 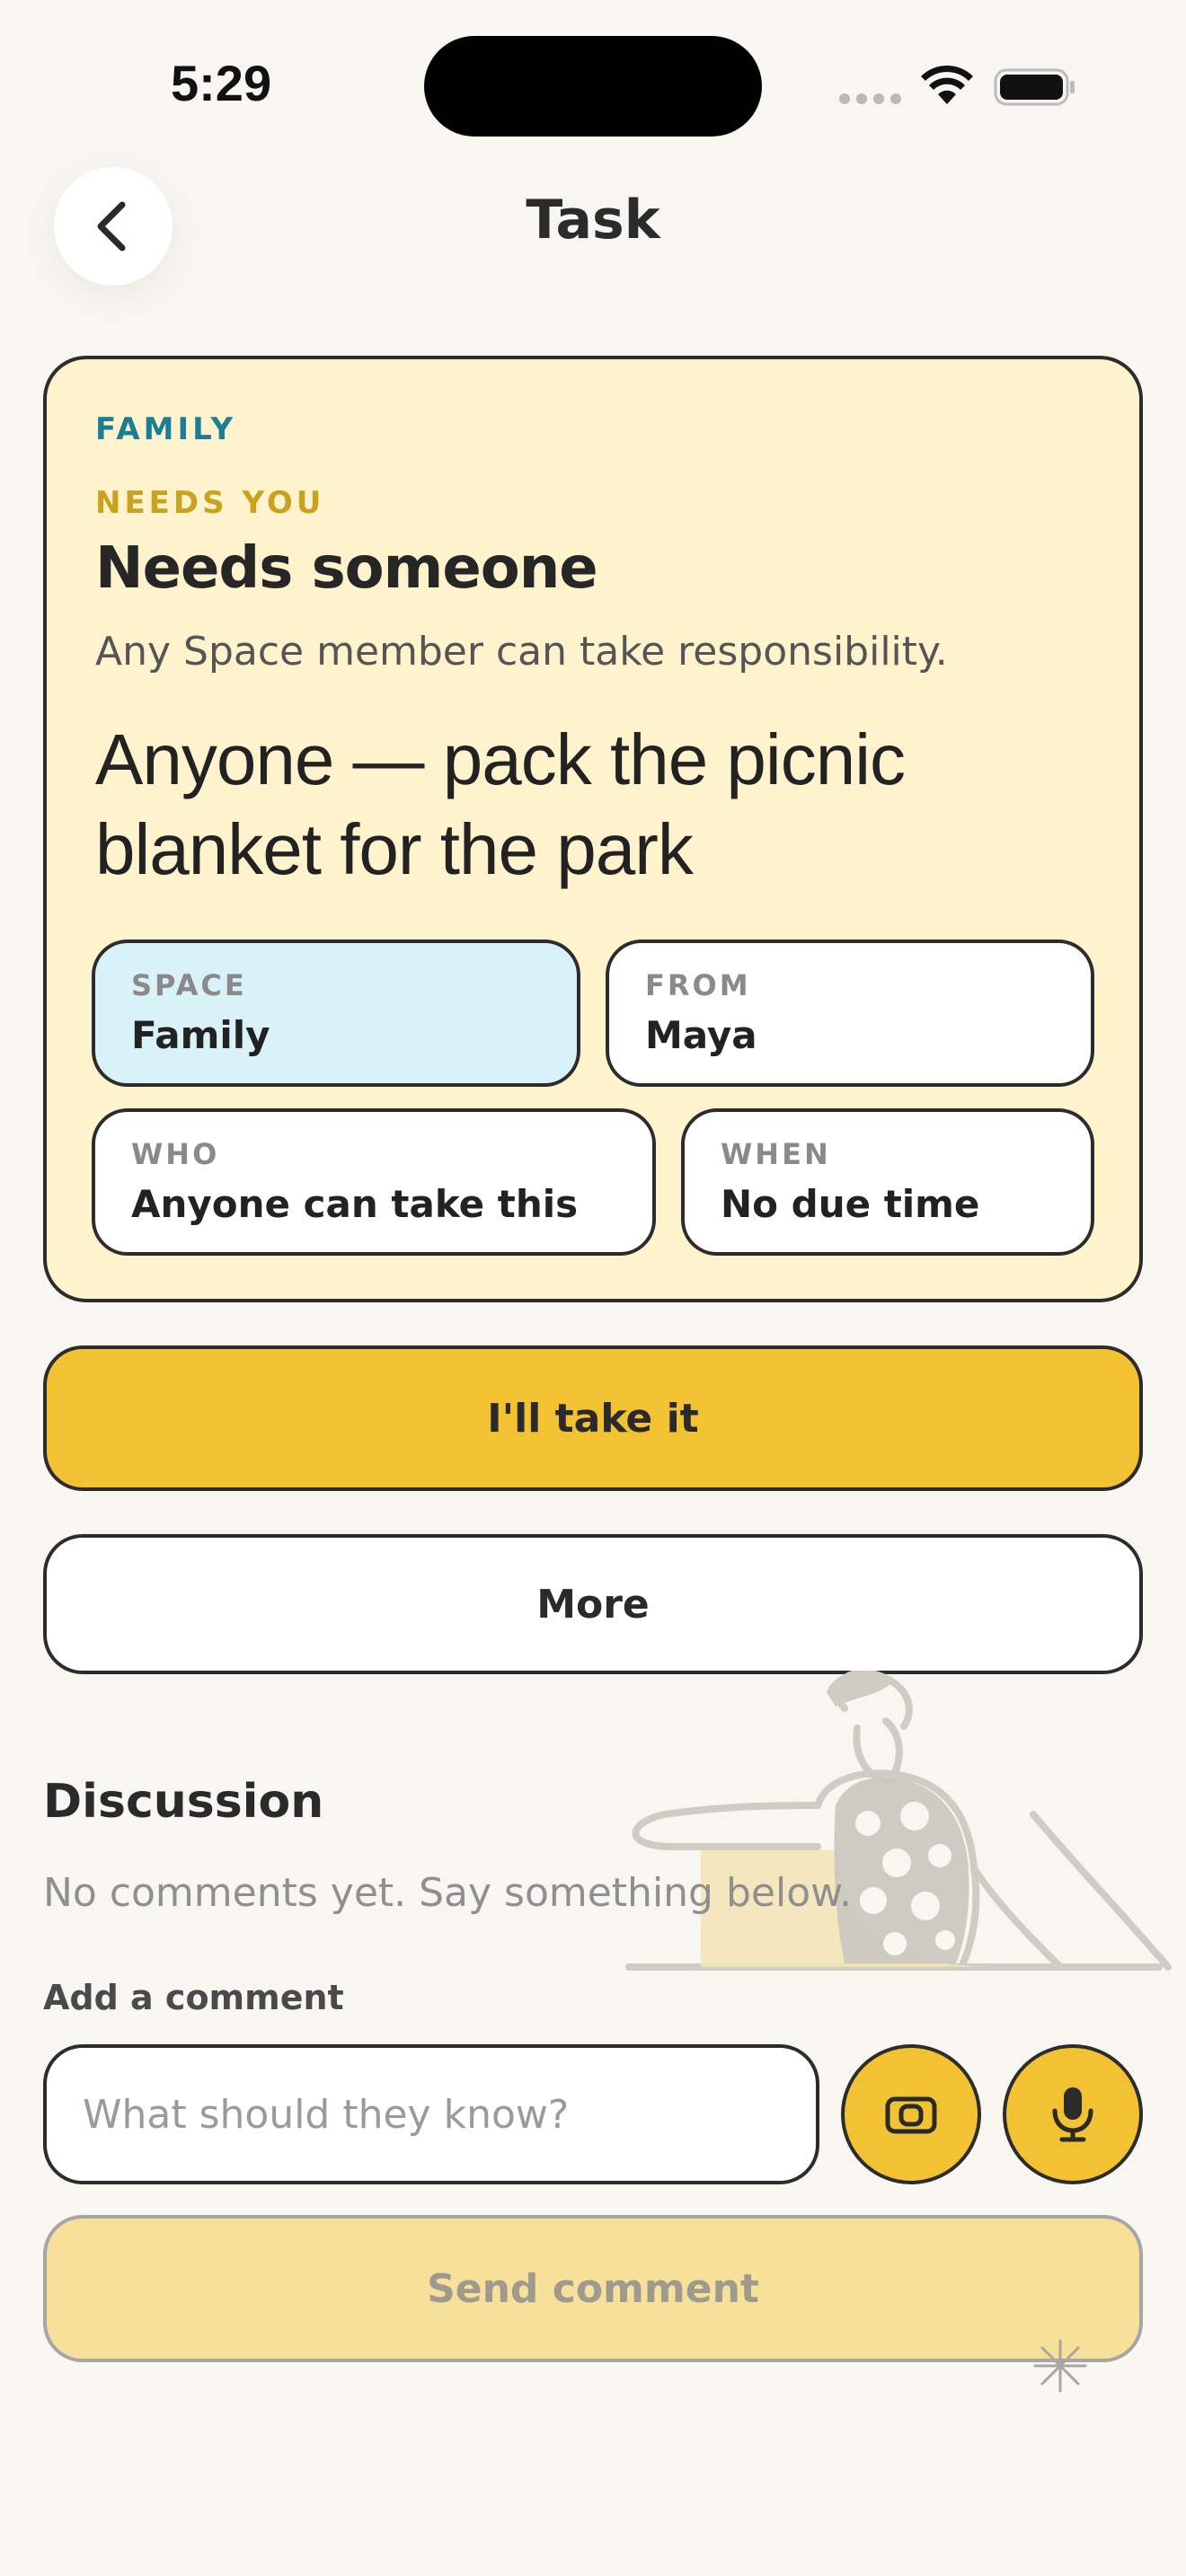 I want to click on who-value: Anyone can take this, so click(x=355, y=1204).